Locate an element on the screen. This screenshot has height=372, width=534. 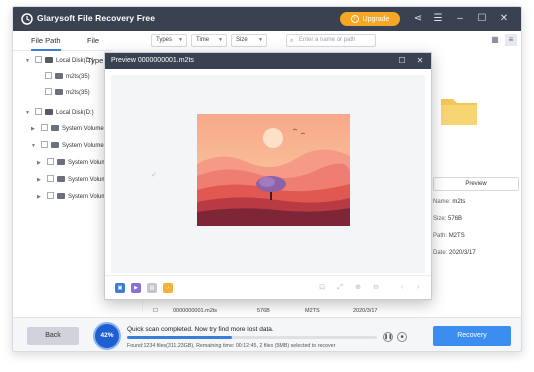
tree-node: ▼ System Volume is located at coordinates (67, 146).